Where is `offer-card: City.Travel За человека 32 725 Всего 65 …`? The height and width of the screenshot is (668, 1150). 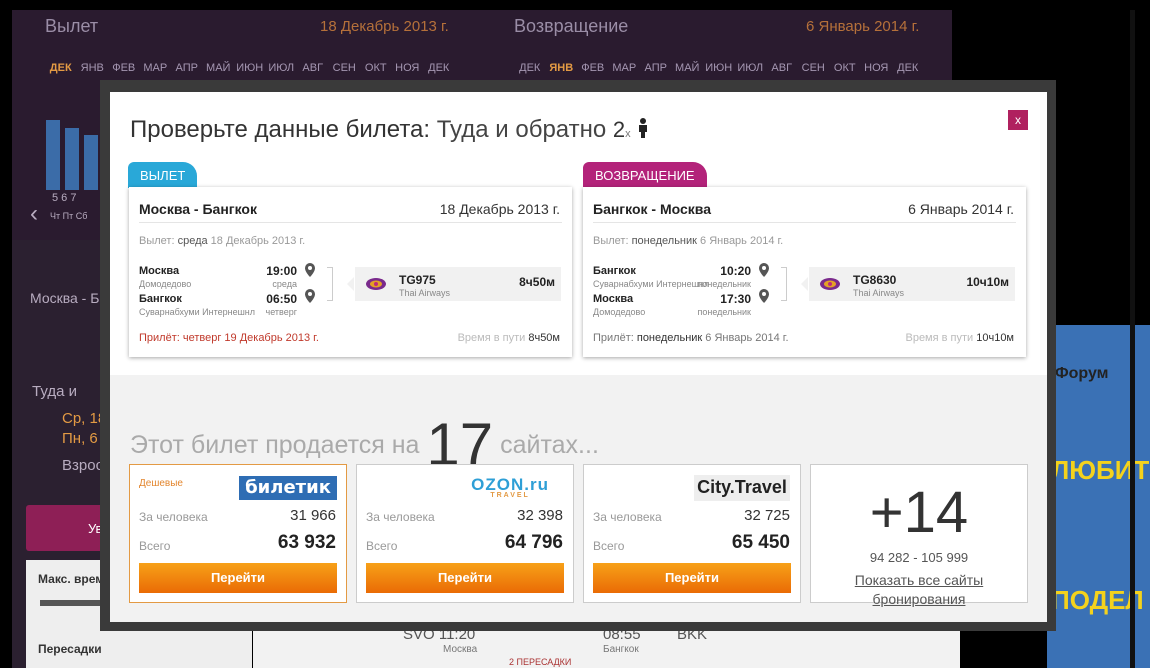
offer-card: City.Travel За человека 32 725 Всего 65 … is located at coordinates (692, 533).